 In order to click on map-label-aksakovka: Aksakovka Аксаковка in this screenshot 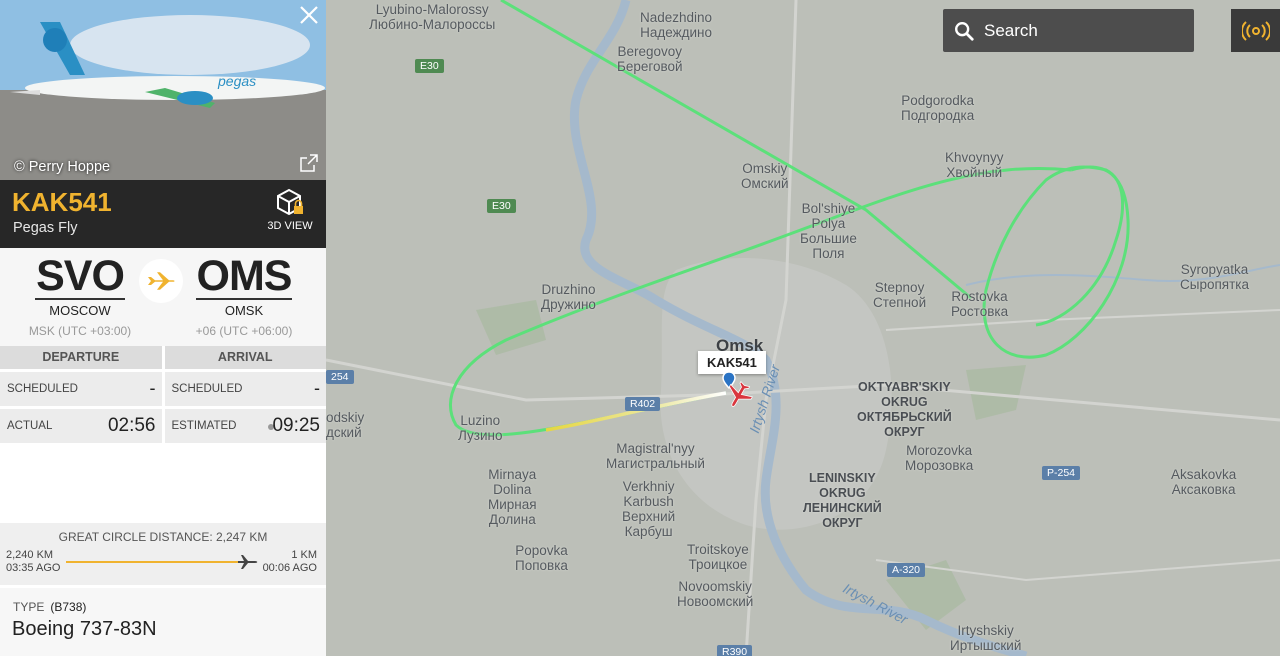, I will do `click(1203, 482)`.